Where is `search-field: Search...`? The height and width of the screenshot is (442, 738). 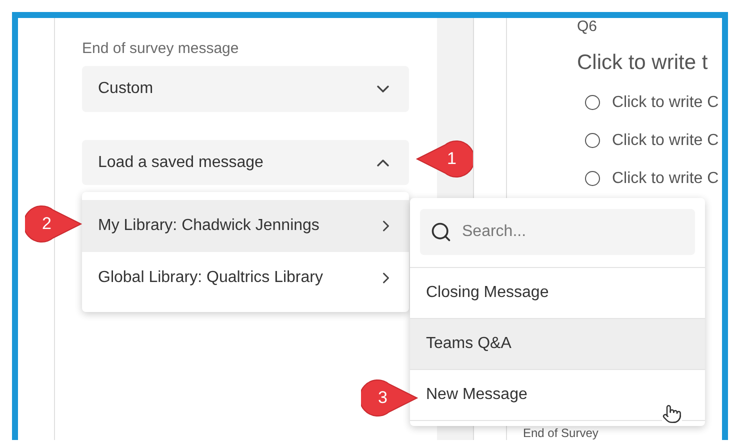 search-field: Search... is located at coordinates (557, 232).